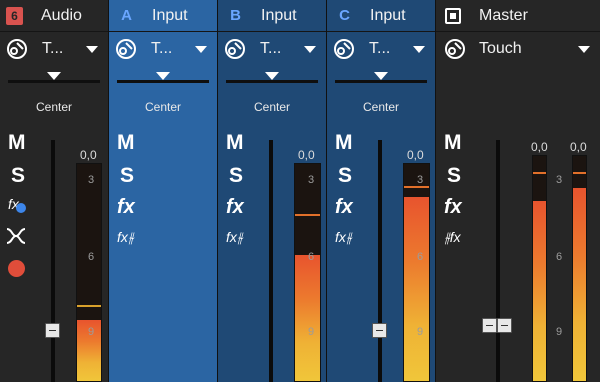 This screenshot has height=382, width=600. Describe the element at coordinates (21, 208) in the screenshot. I see `fx-active-indicator` at that location.